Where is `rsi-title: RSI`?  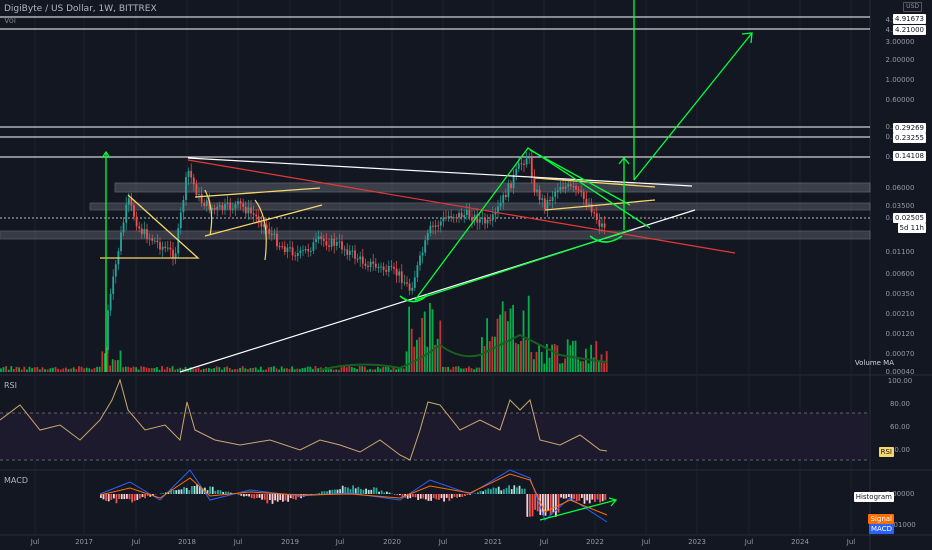
rsi-title: RSI is located at coordinates (10, 385).